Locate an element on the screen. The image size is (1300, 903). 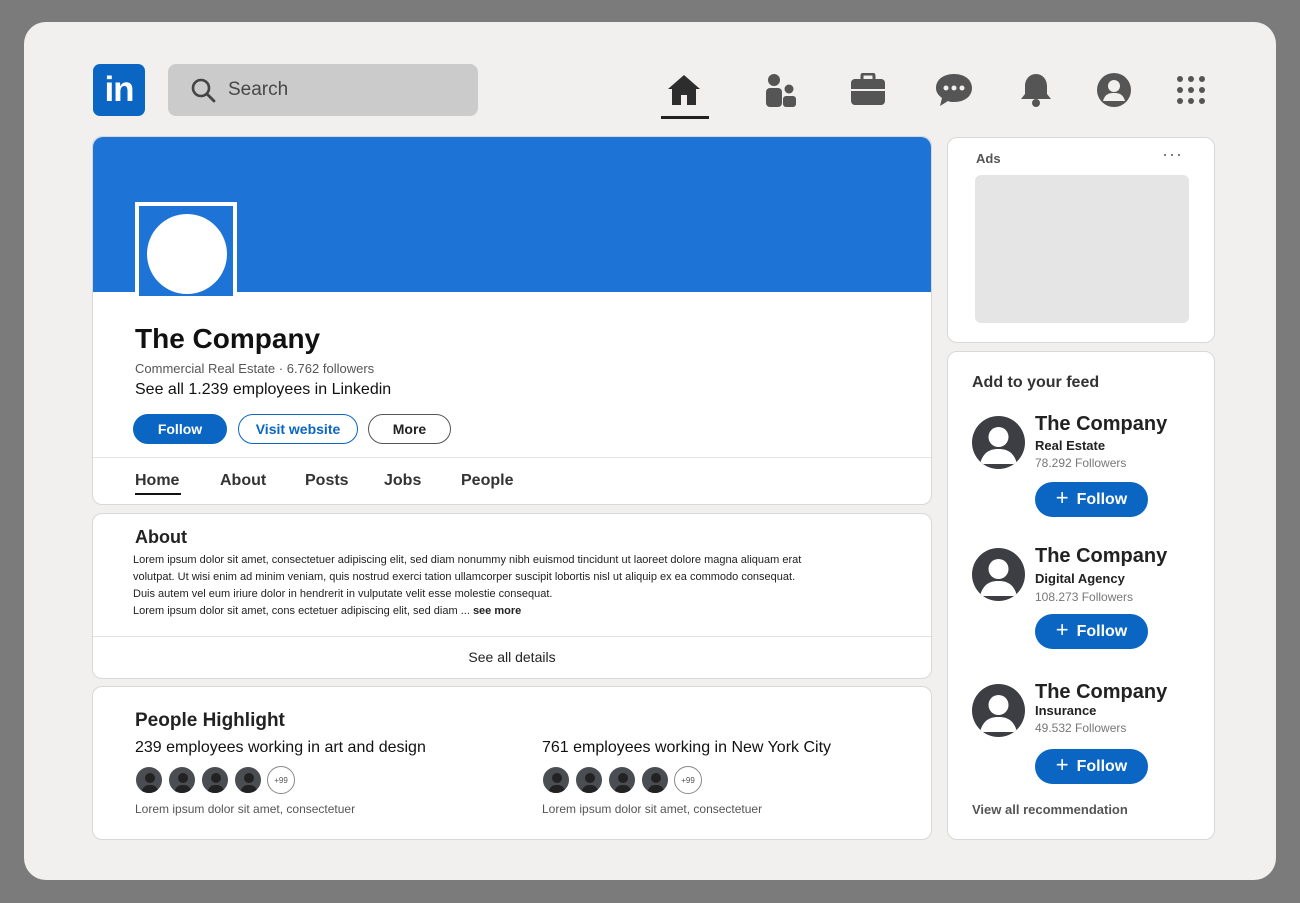
ads-label: Ads is located at coordinates (988, 158).